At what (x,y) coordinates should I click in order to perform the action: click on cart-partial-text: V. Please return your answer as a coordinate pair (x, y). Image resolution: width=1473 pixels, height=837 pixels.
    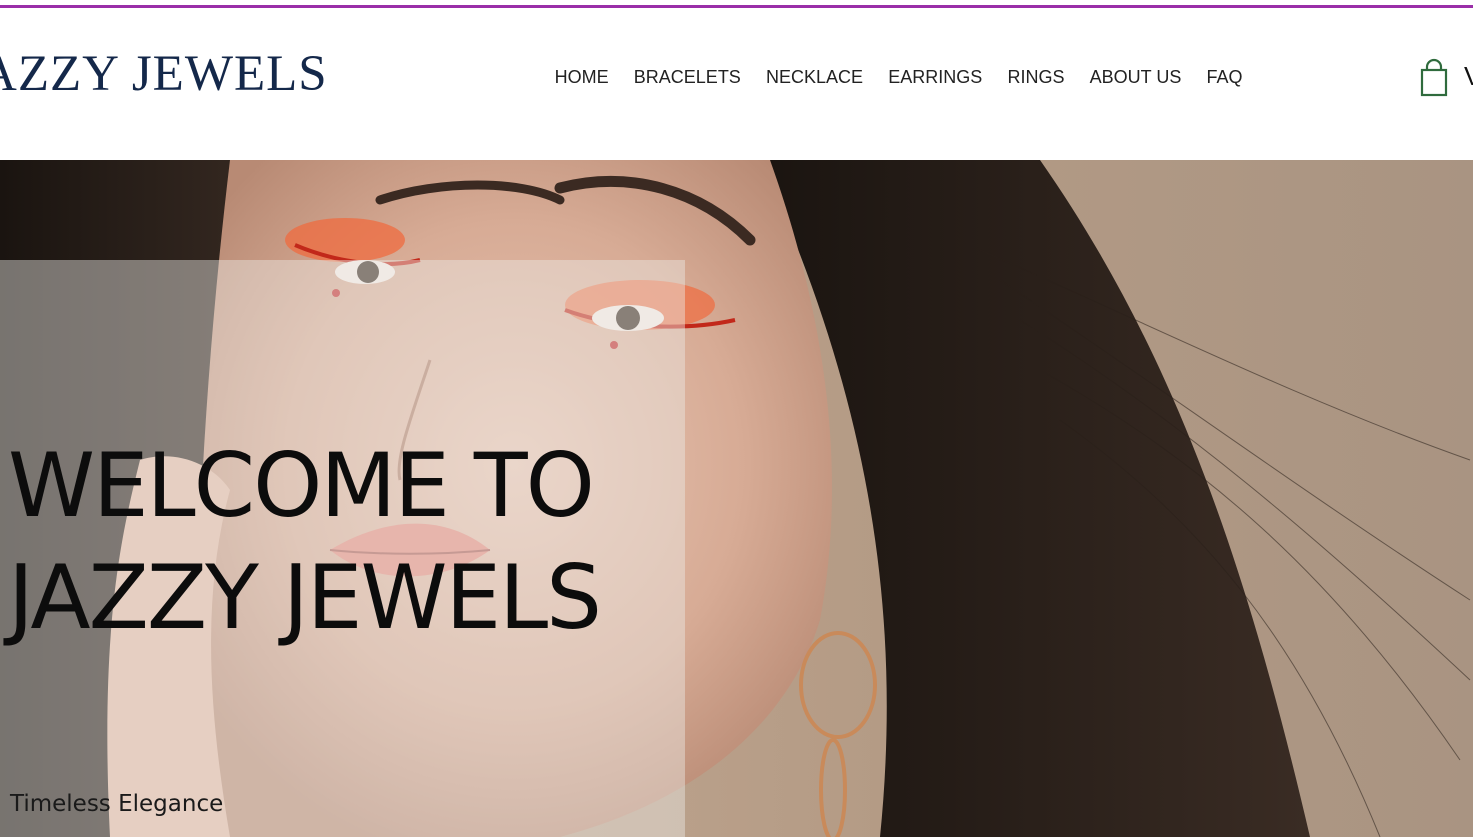
    Looking at the image, I should click on (1468, 76).